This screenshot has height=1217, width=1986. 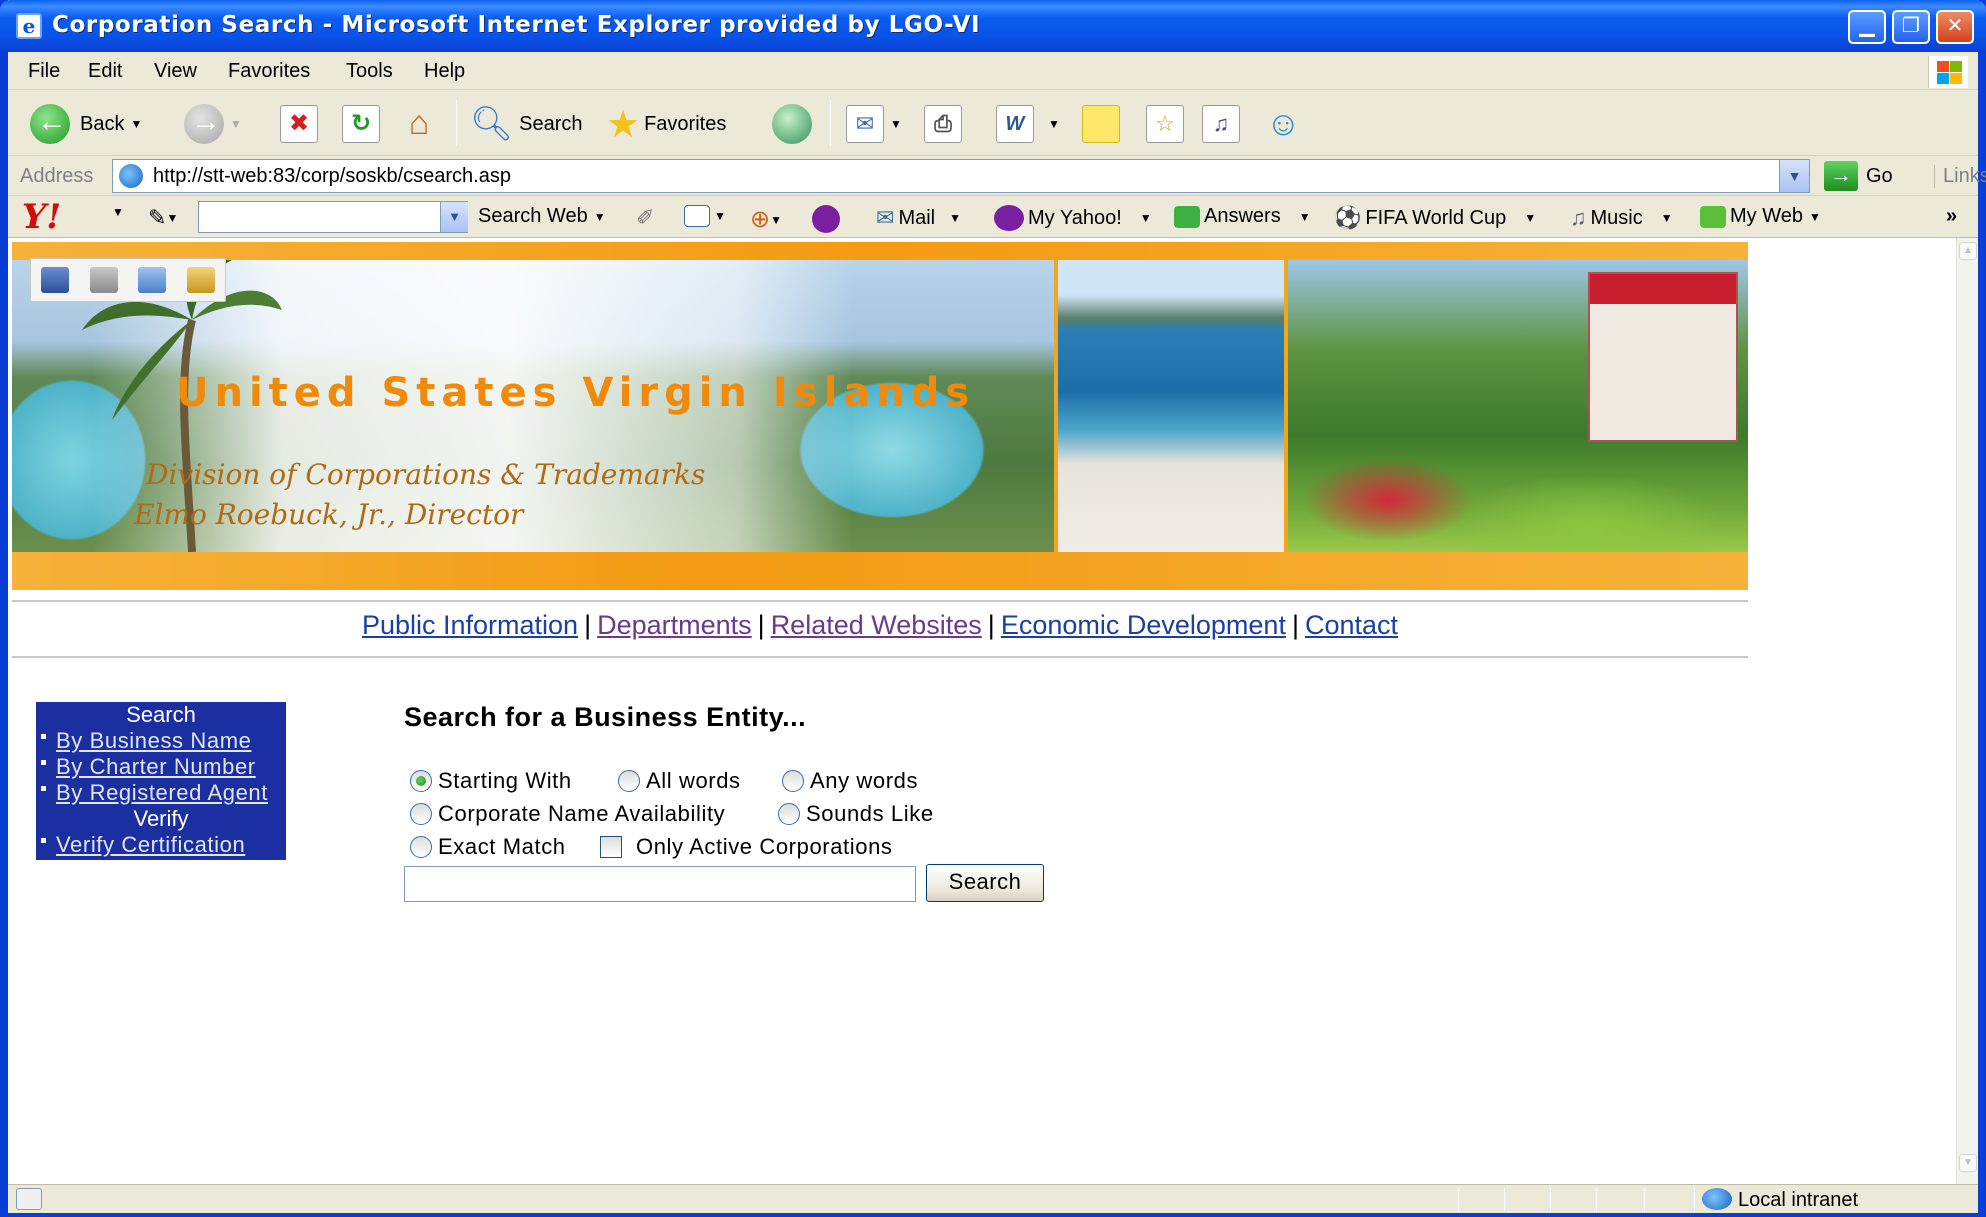 What do you see at coordinates (1968, 1163) in the screenshot?
I see `scroll-down-icon: ▼` at bounding box center [1968, 1163].